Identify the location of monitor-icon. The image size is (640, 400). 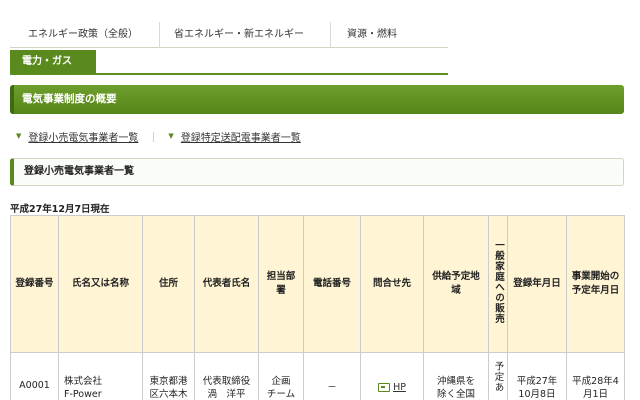
(384, 387).